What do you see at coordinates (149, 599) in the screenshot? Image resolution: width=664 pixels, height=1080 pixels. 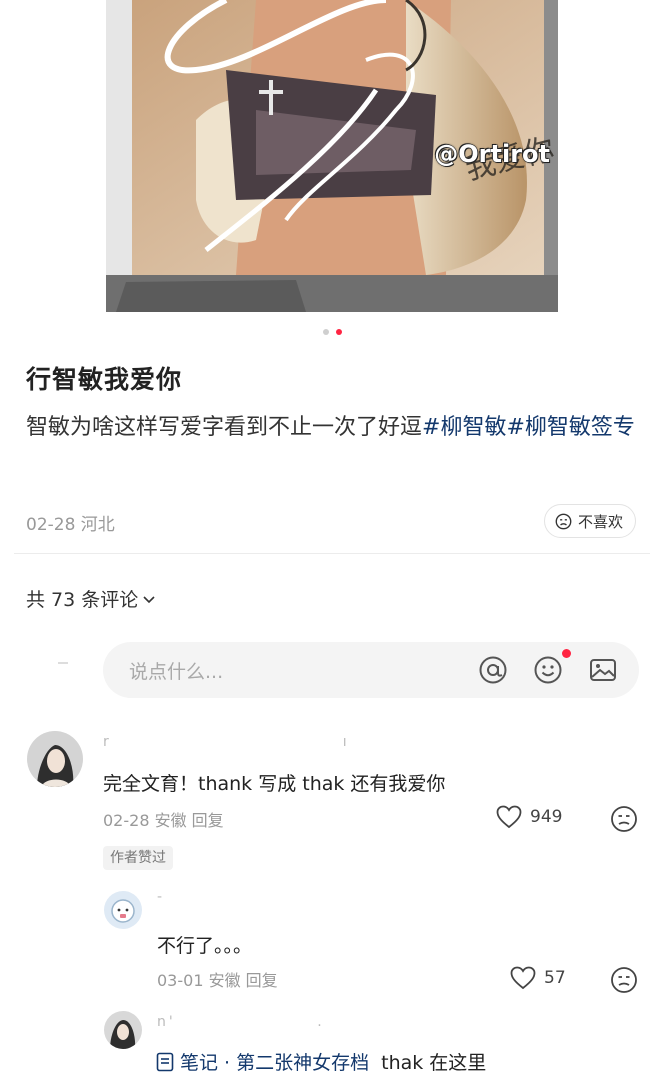 I see `chevron-down-icon` at bounding box center [149, 599].